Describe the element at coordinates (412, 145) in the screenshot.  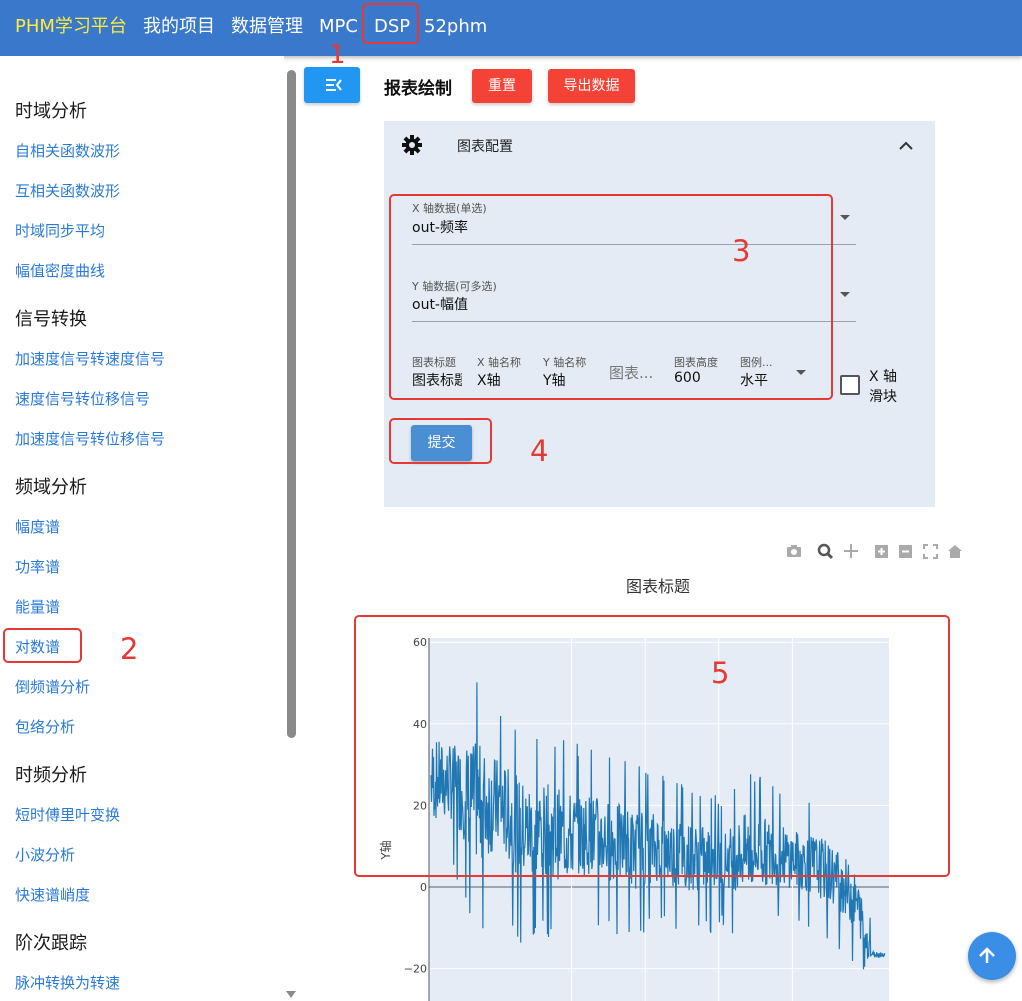
I see `gear-icon` at that location.